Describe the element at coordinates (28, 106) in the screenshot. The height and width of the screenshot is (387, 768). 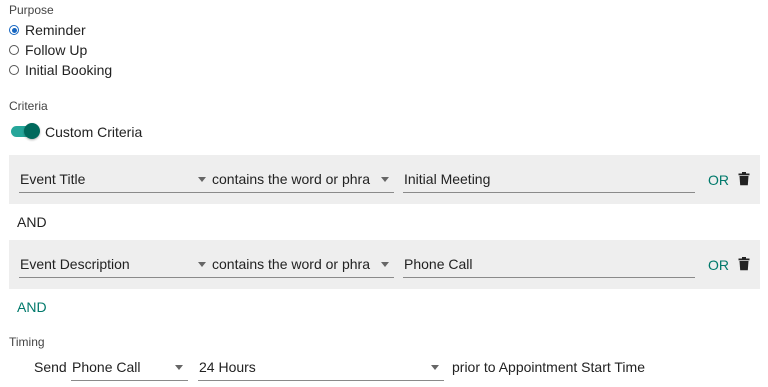
I see `criteria-label: Criteria` at that location.